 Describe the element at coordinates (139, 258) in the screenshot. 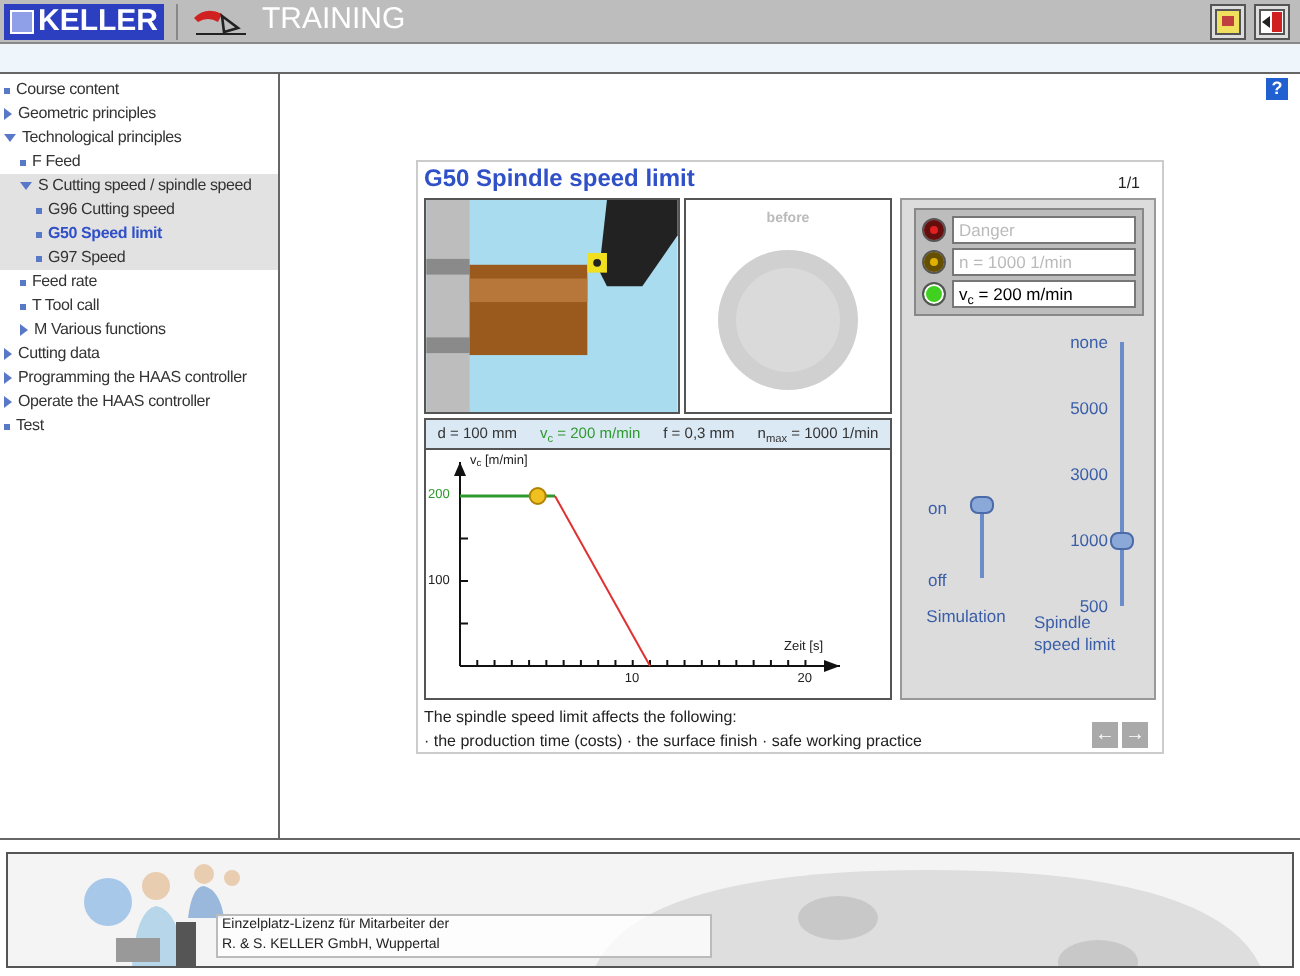

I see `tree-item: G97 Speed` at that location.